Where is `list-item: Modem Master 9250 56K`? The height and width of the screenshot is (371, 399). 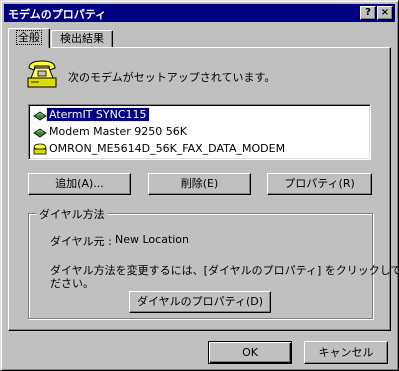
list-item: Modem Master 9250 56K is located at coordinates (110, 132).